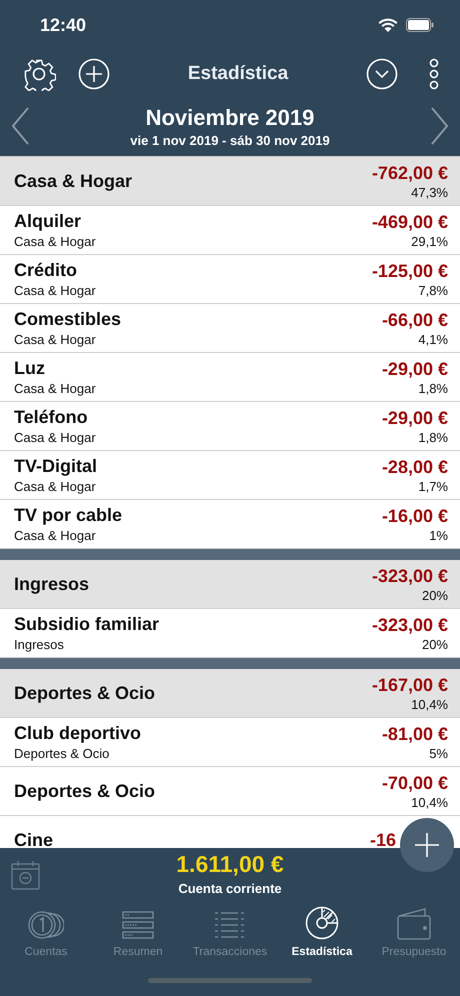 Image resolution: width=460 pixels, height=996 pixels. What do you see at coordinates (52, 584) in the screenshot?
I see `row-title: Ingresos` at bounding box center [52, 584].